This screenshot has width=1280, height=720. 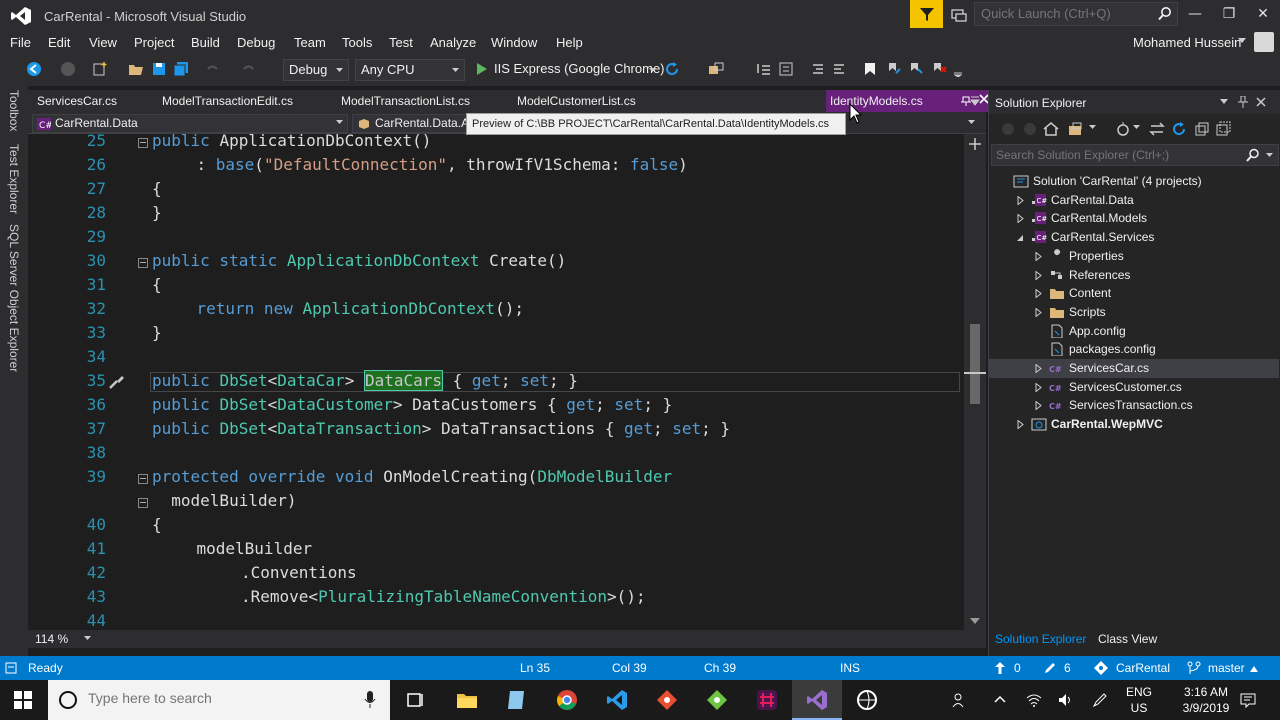 What do you see at coordinates (1134, 218) in the screenshot?
I see `tree-item: C# CarRental.Models` at bounding box center [1134, 218].